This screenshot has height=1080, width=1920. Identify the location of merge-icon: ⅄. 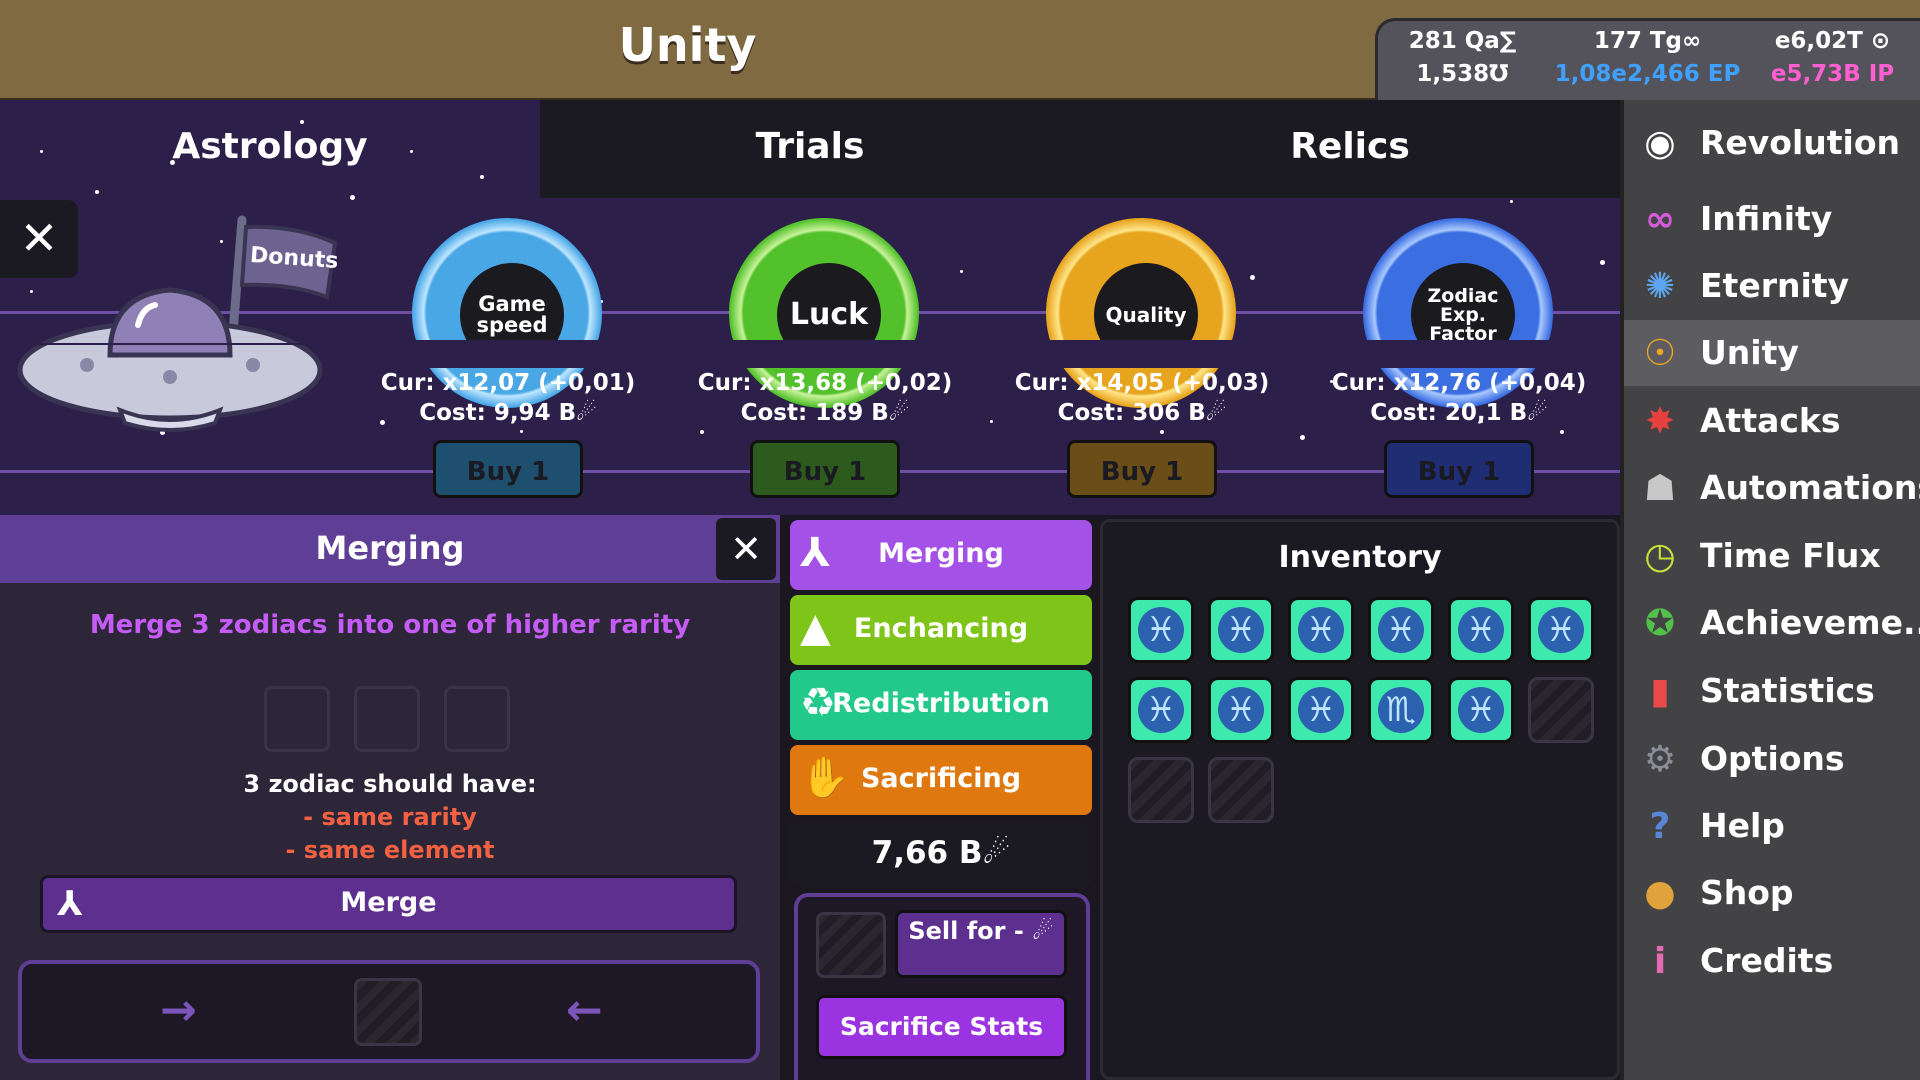
(815, 553).